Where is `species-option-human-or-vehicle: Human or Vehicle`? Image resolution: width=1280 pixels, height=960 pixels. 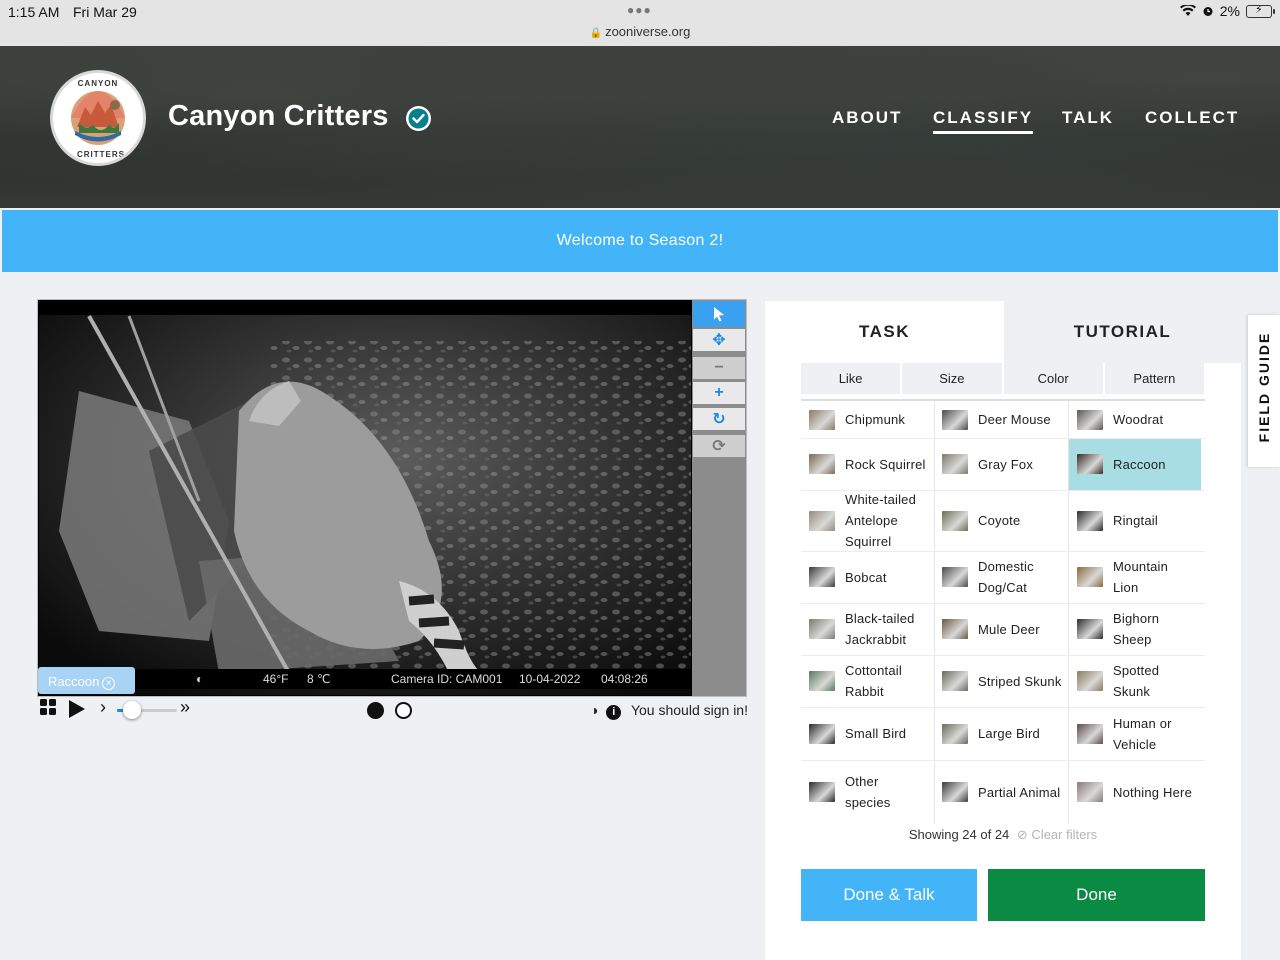
species-option-human-or-vehicle: Human or Vehicle is located at coordinates (1135, 733).